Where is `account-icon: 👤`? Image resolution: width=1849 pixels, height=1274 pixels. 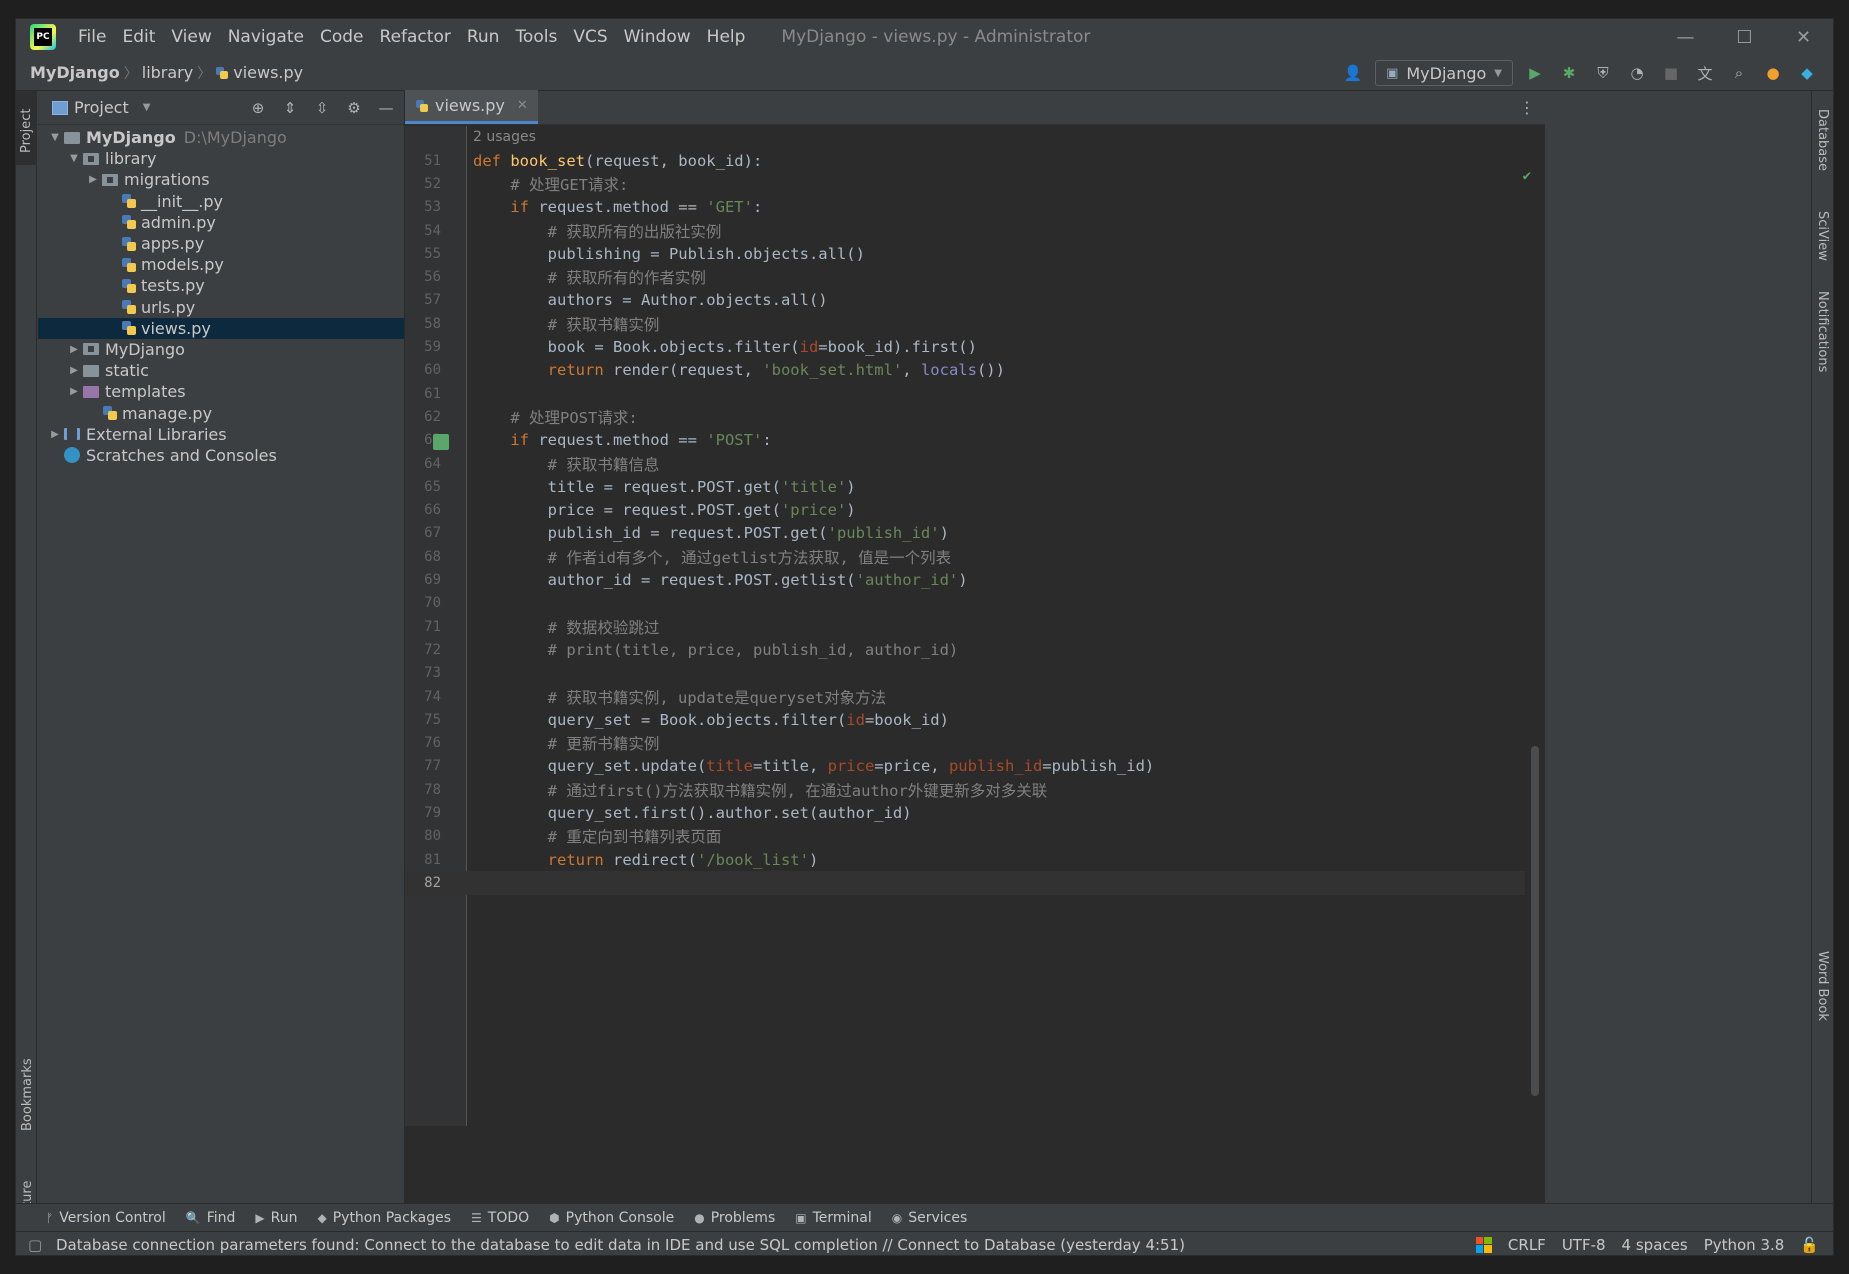 account-icon: 👤 is located at coordinates (1353, 73).